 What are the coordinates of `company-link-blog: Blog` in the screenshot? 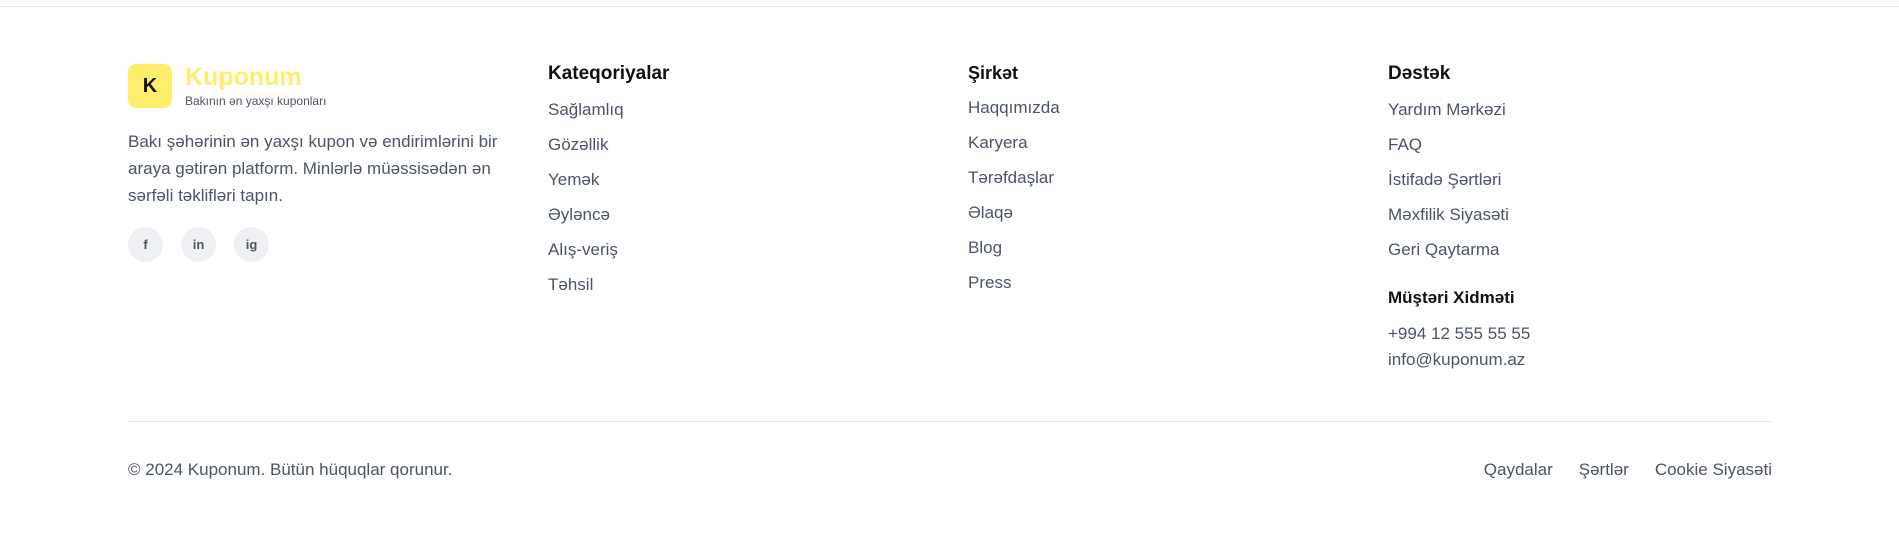 It's located at (1158, 255).